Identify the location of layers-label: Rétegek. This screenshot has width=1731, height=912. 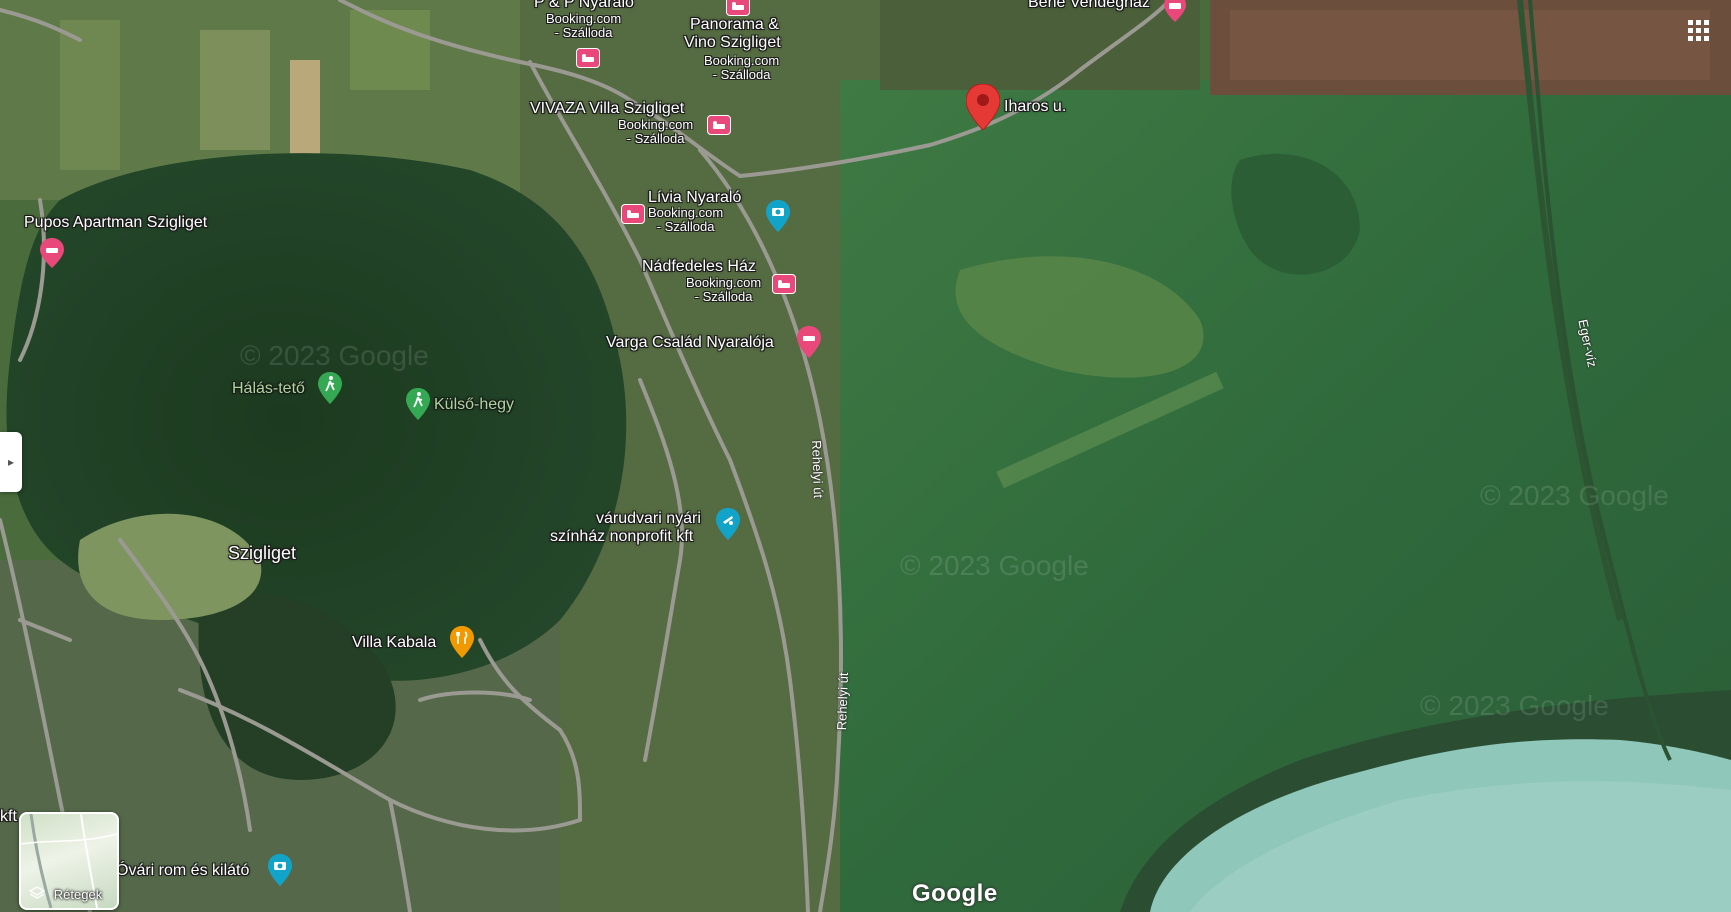
(78, 894).